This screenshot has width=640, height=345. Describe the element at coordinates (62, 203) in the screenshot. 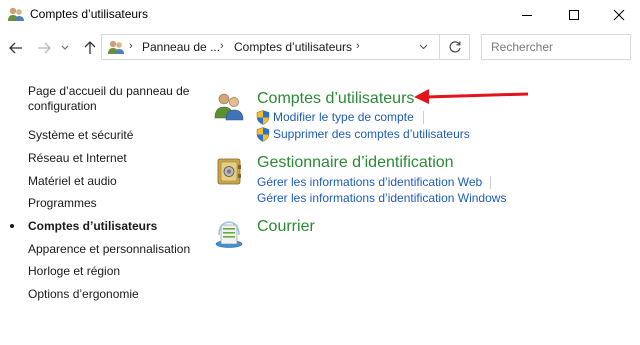

I see `nav-programs: Programmes` at that location.